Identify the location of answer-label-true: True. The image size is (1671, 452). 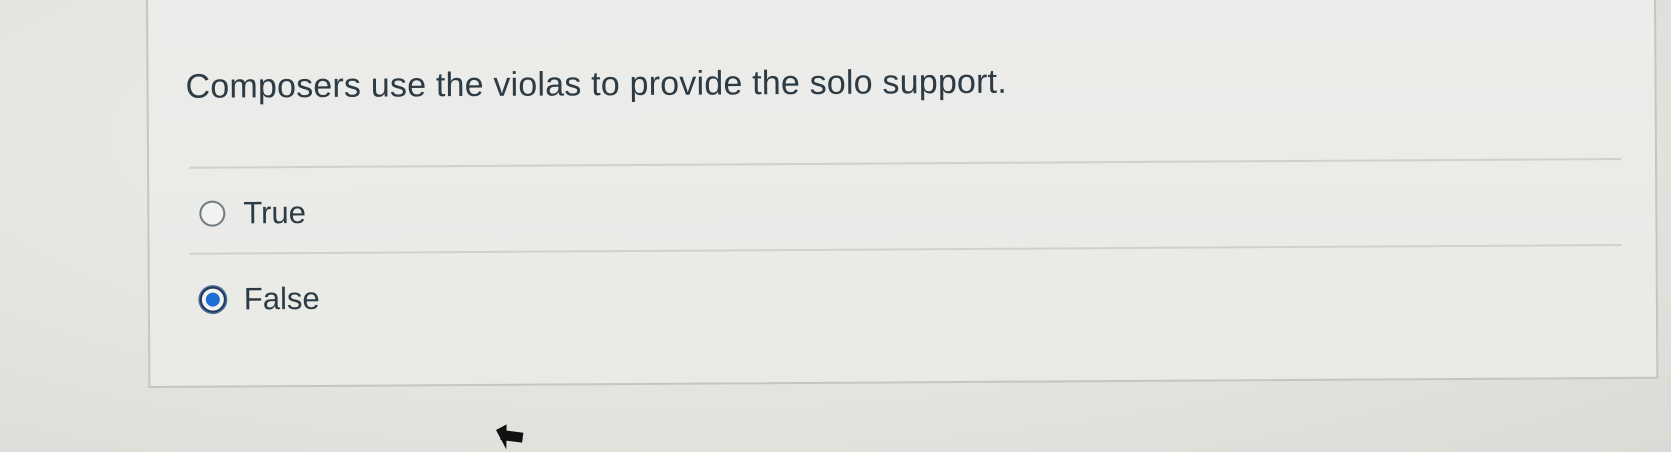
(275, 213).